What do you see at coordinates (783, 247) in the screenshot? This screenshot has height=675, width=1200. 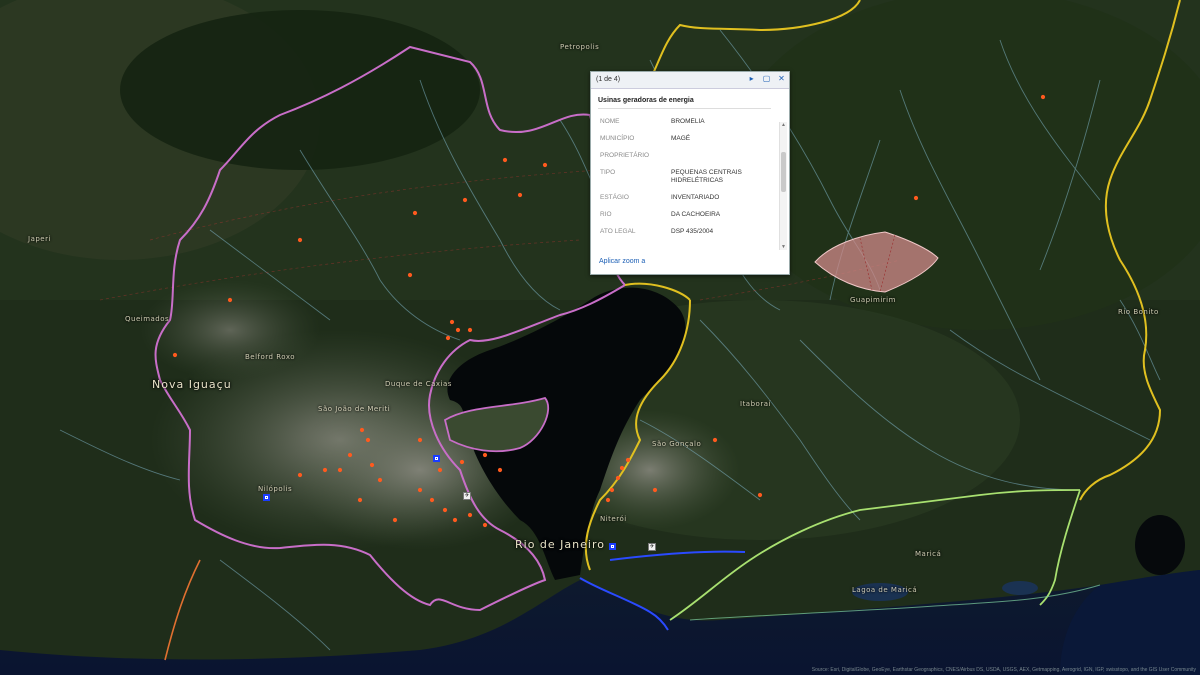 I see `scroll-down-icon: ▼` at bounding box center [783, 247].